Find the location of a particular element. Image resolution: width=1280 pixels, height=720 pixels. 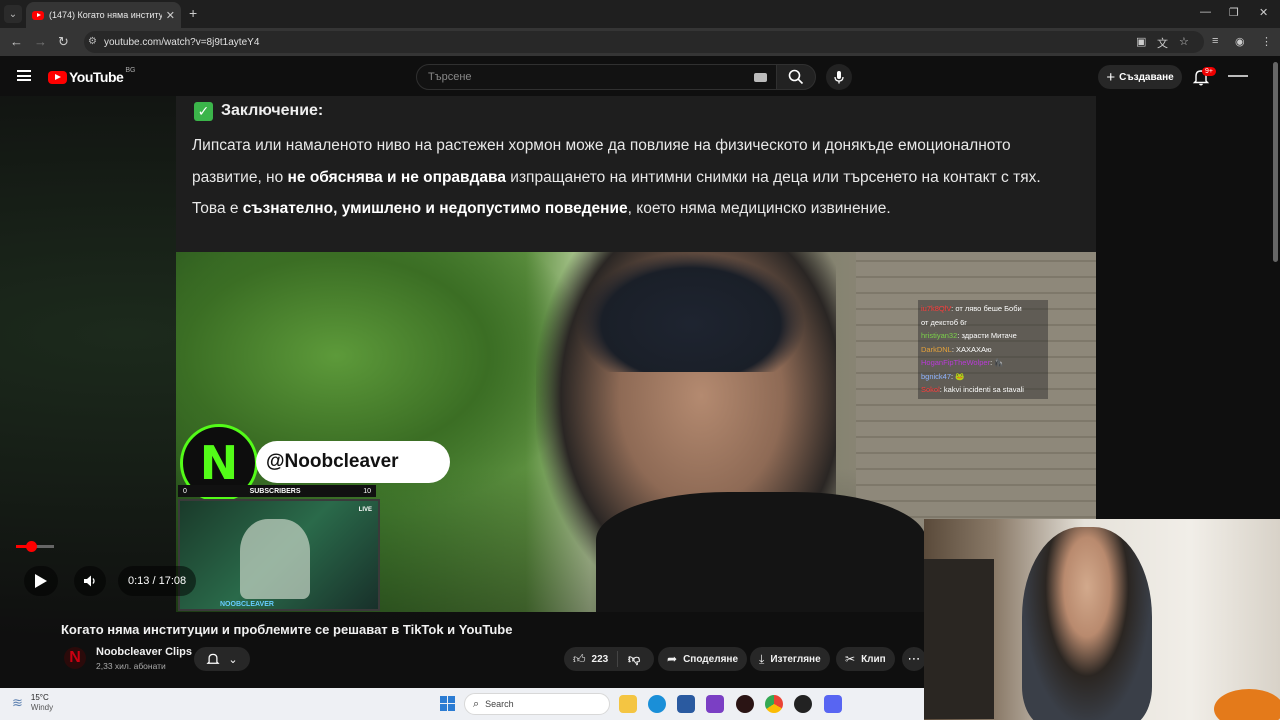

share-arrow-icon: ➦ is located at coordinates (672, 659).